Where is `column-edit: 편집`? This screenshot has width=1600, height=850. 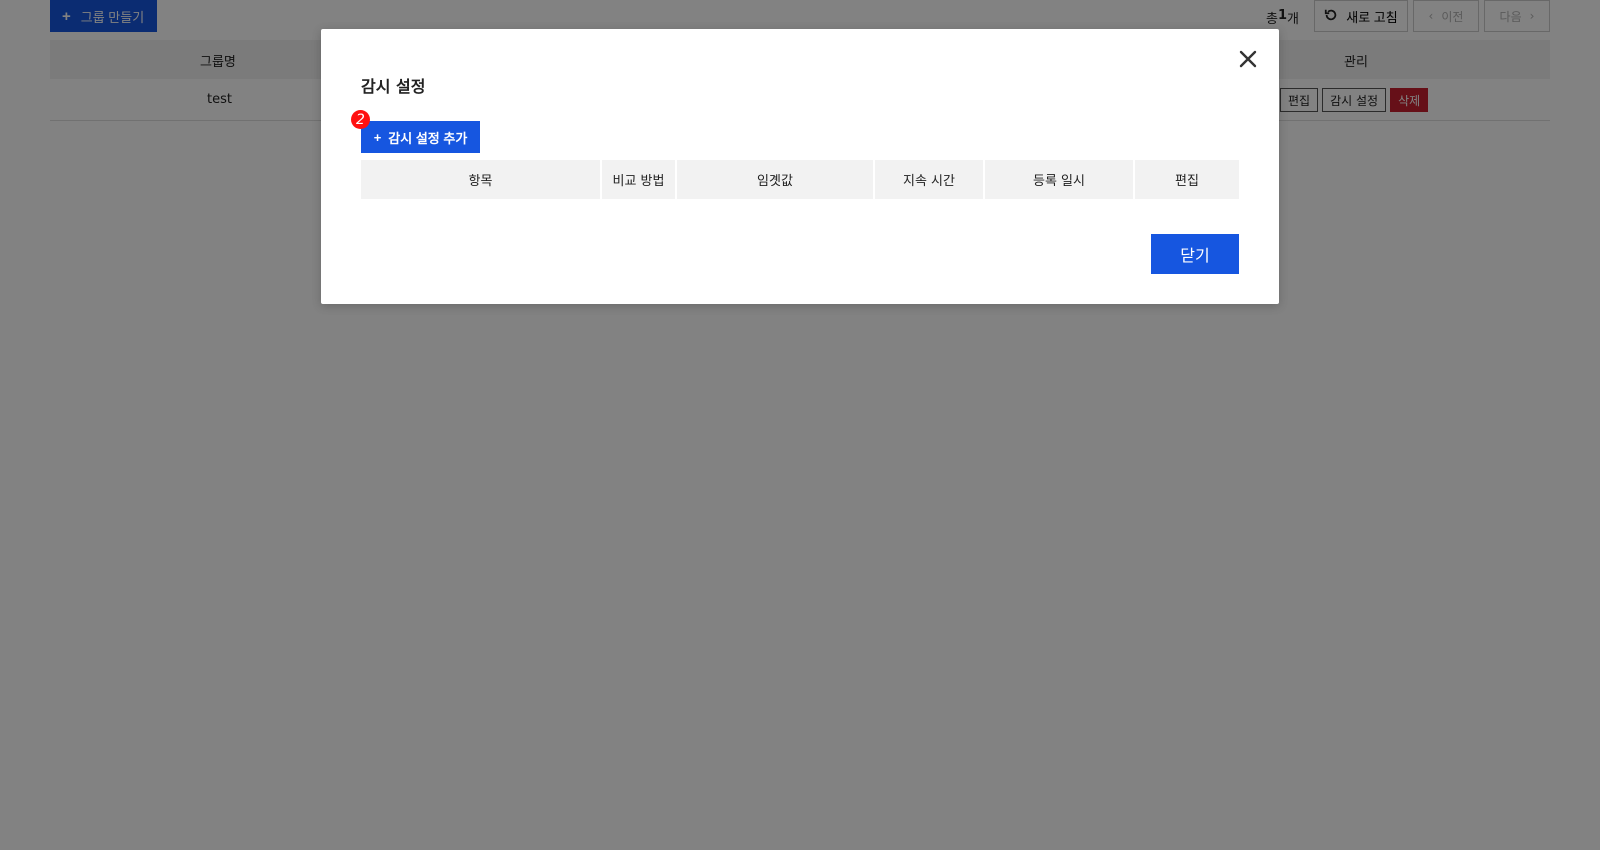
column-edit: 편집 is located at coordinates (1187, 181).